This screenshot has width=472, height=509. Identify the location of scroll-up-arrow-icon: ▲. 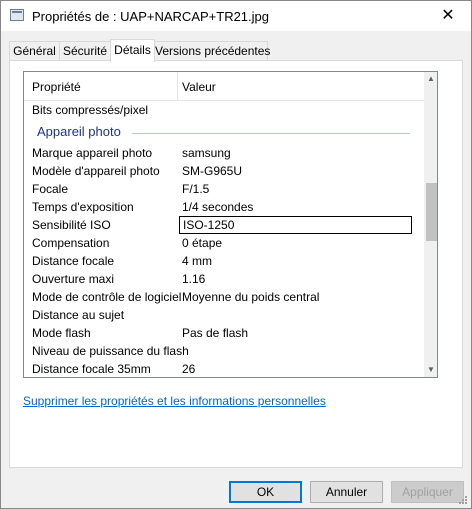
(430, 79).